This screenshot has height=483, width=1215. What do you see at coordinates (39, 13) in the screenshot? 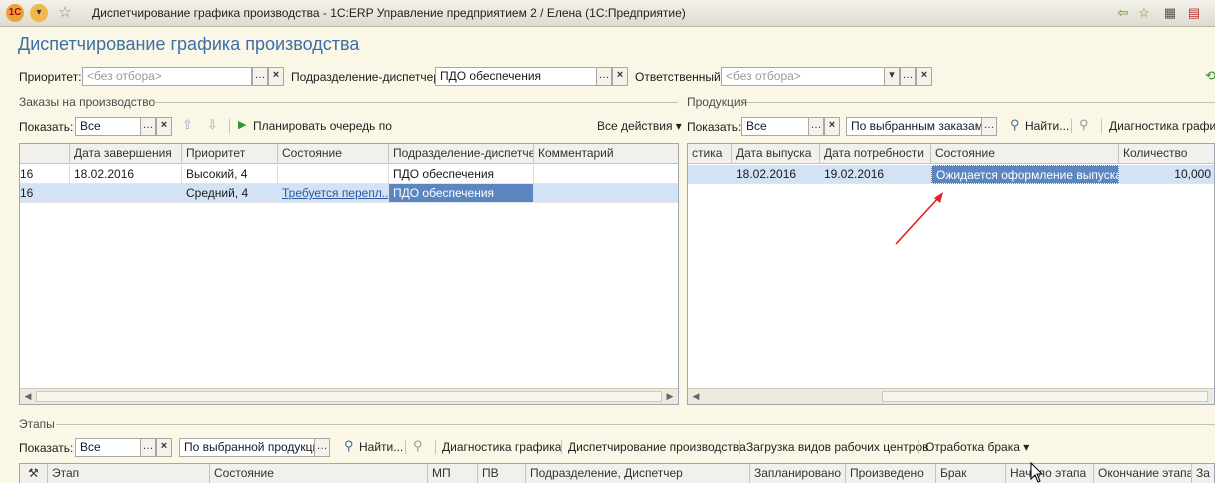
I see `main-menu-icon: ▾` at bounding box center [39, 13].